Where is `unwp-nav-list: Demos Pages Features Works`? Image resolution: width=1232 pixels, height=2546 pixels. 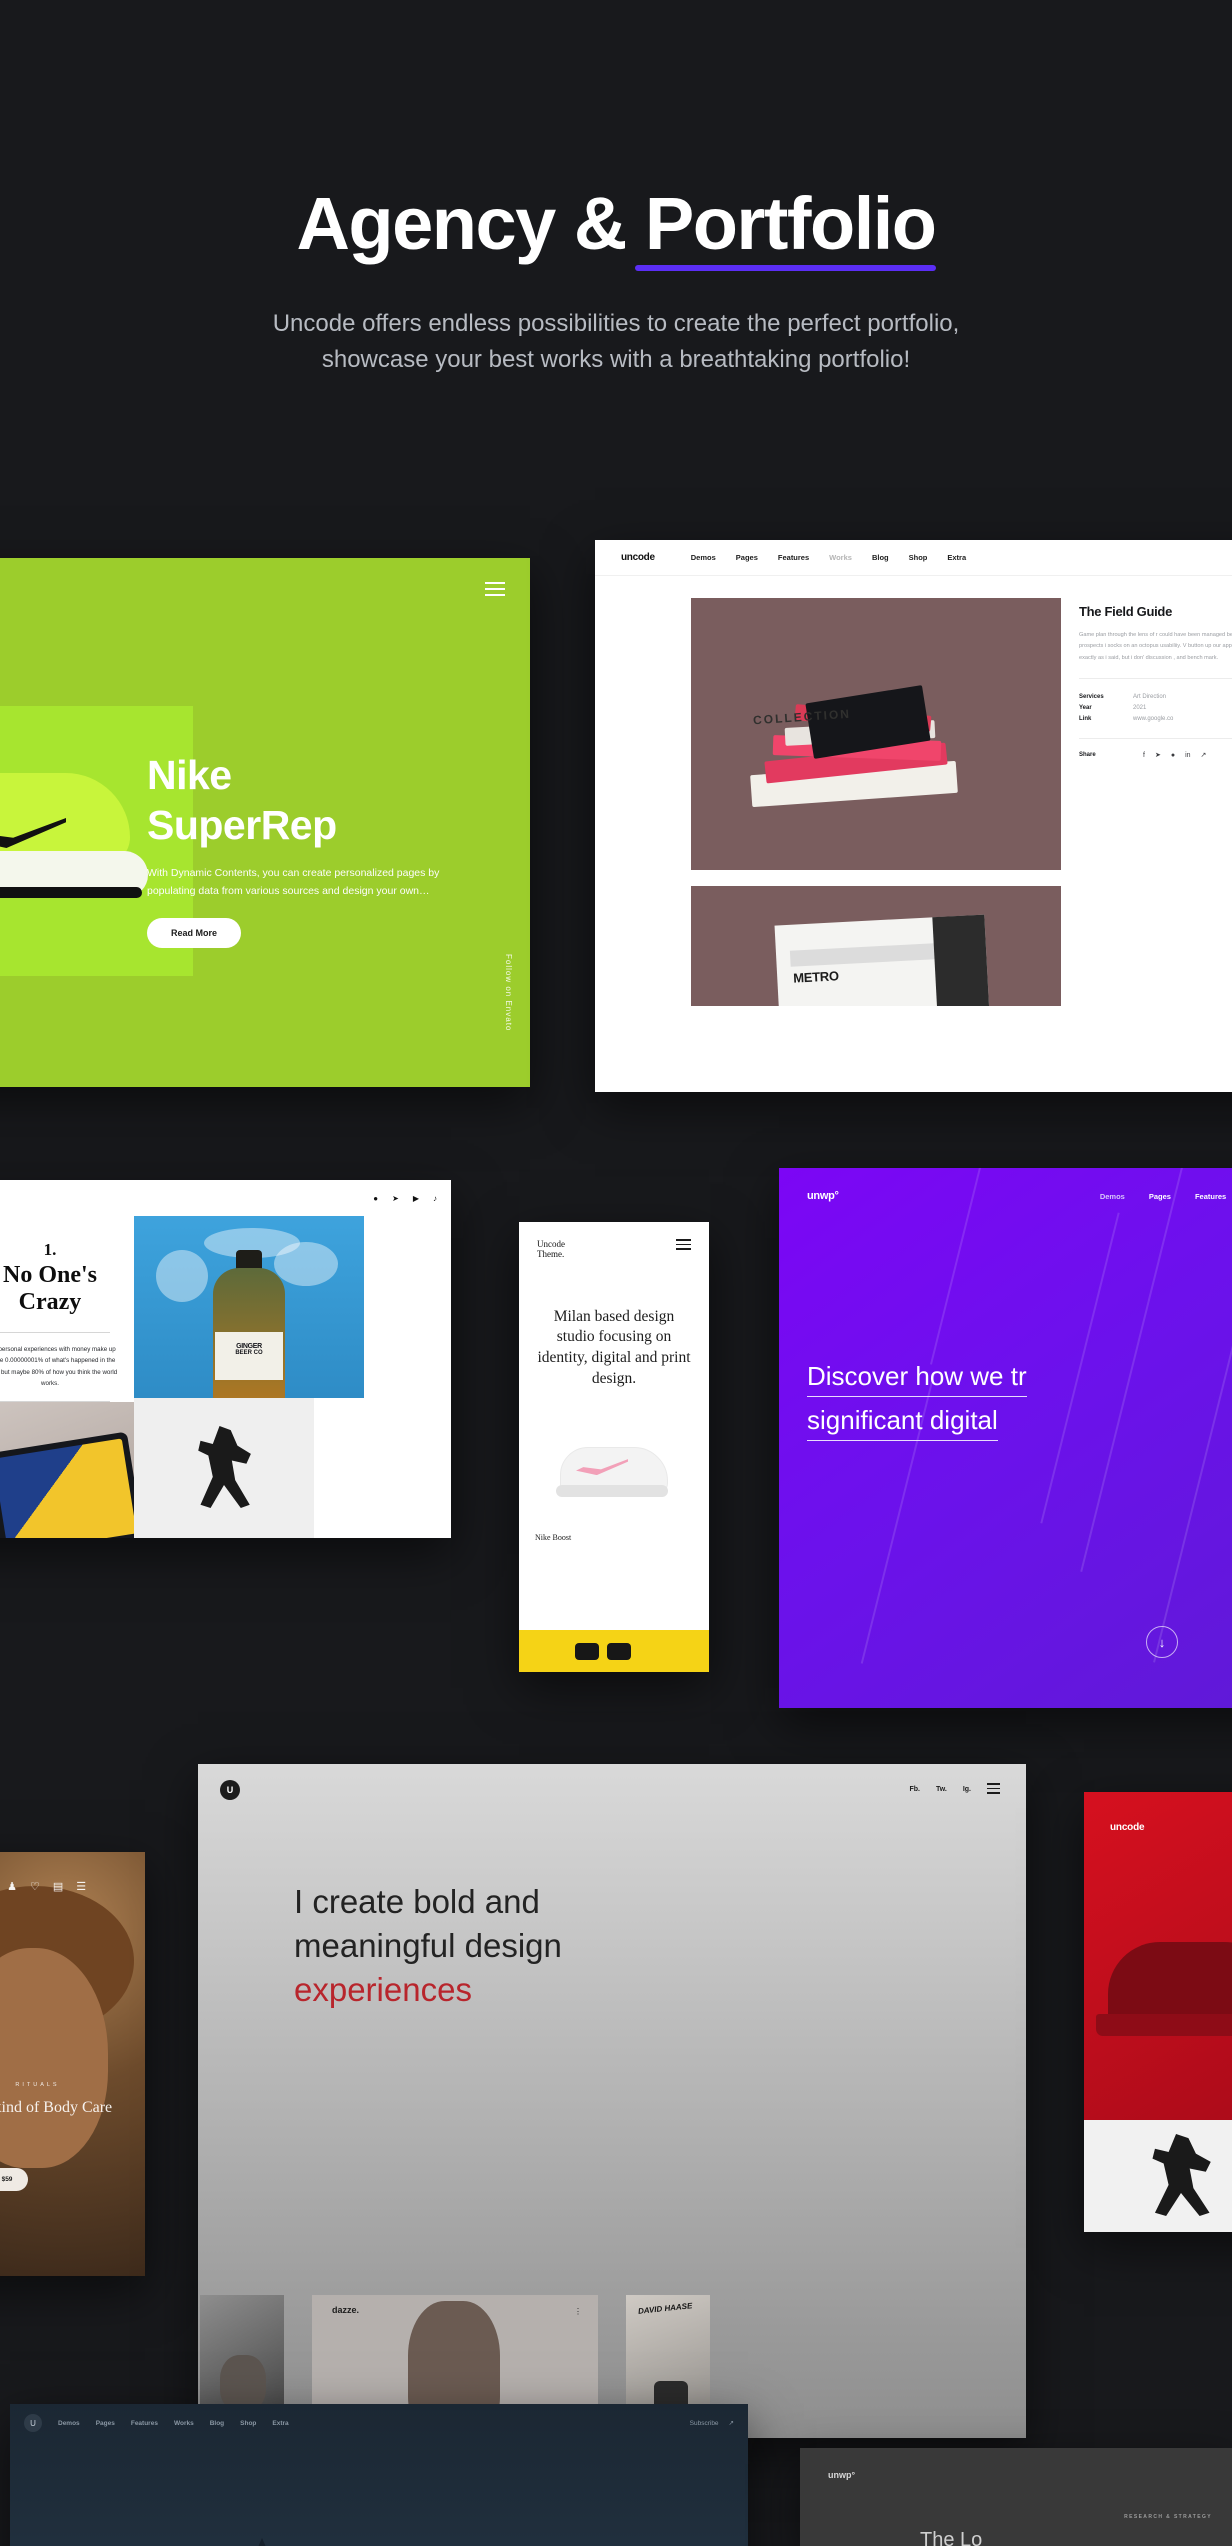 unwp-nav-list: Demos Pages Features Works is located at coordinates (1166, 1196).